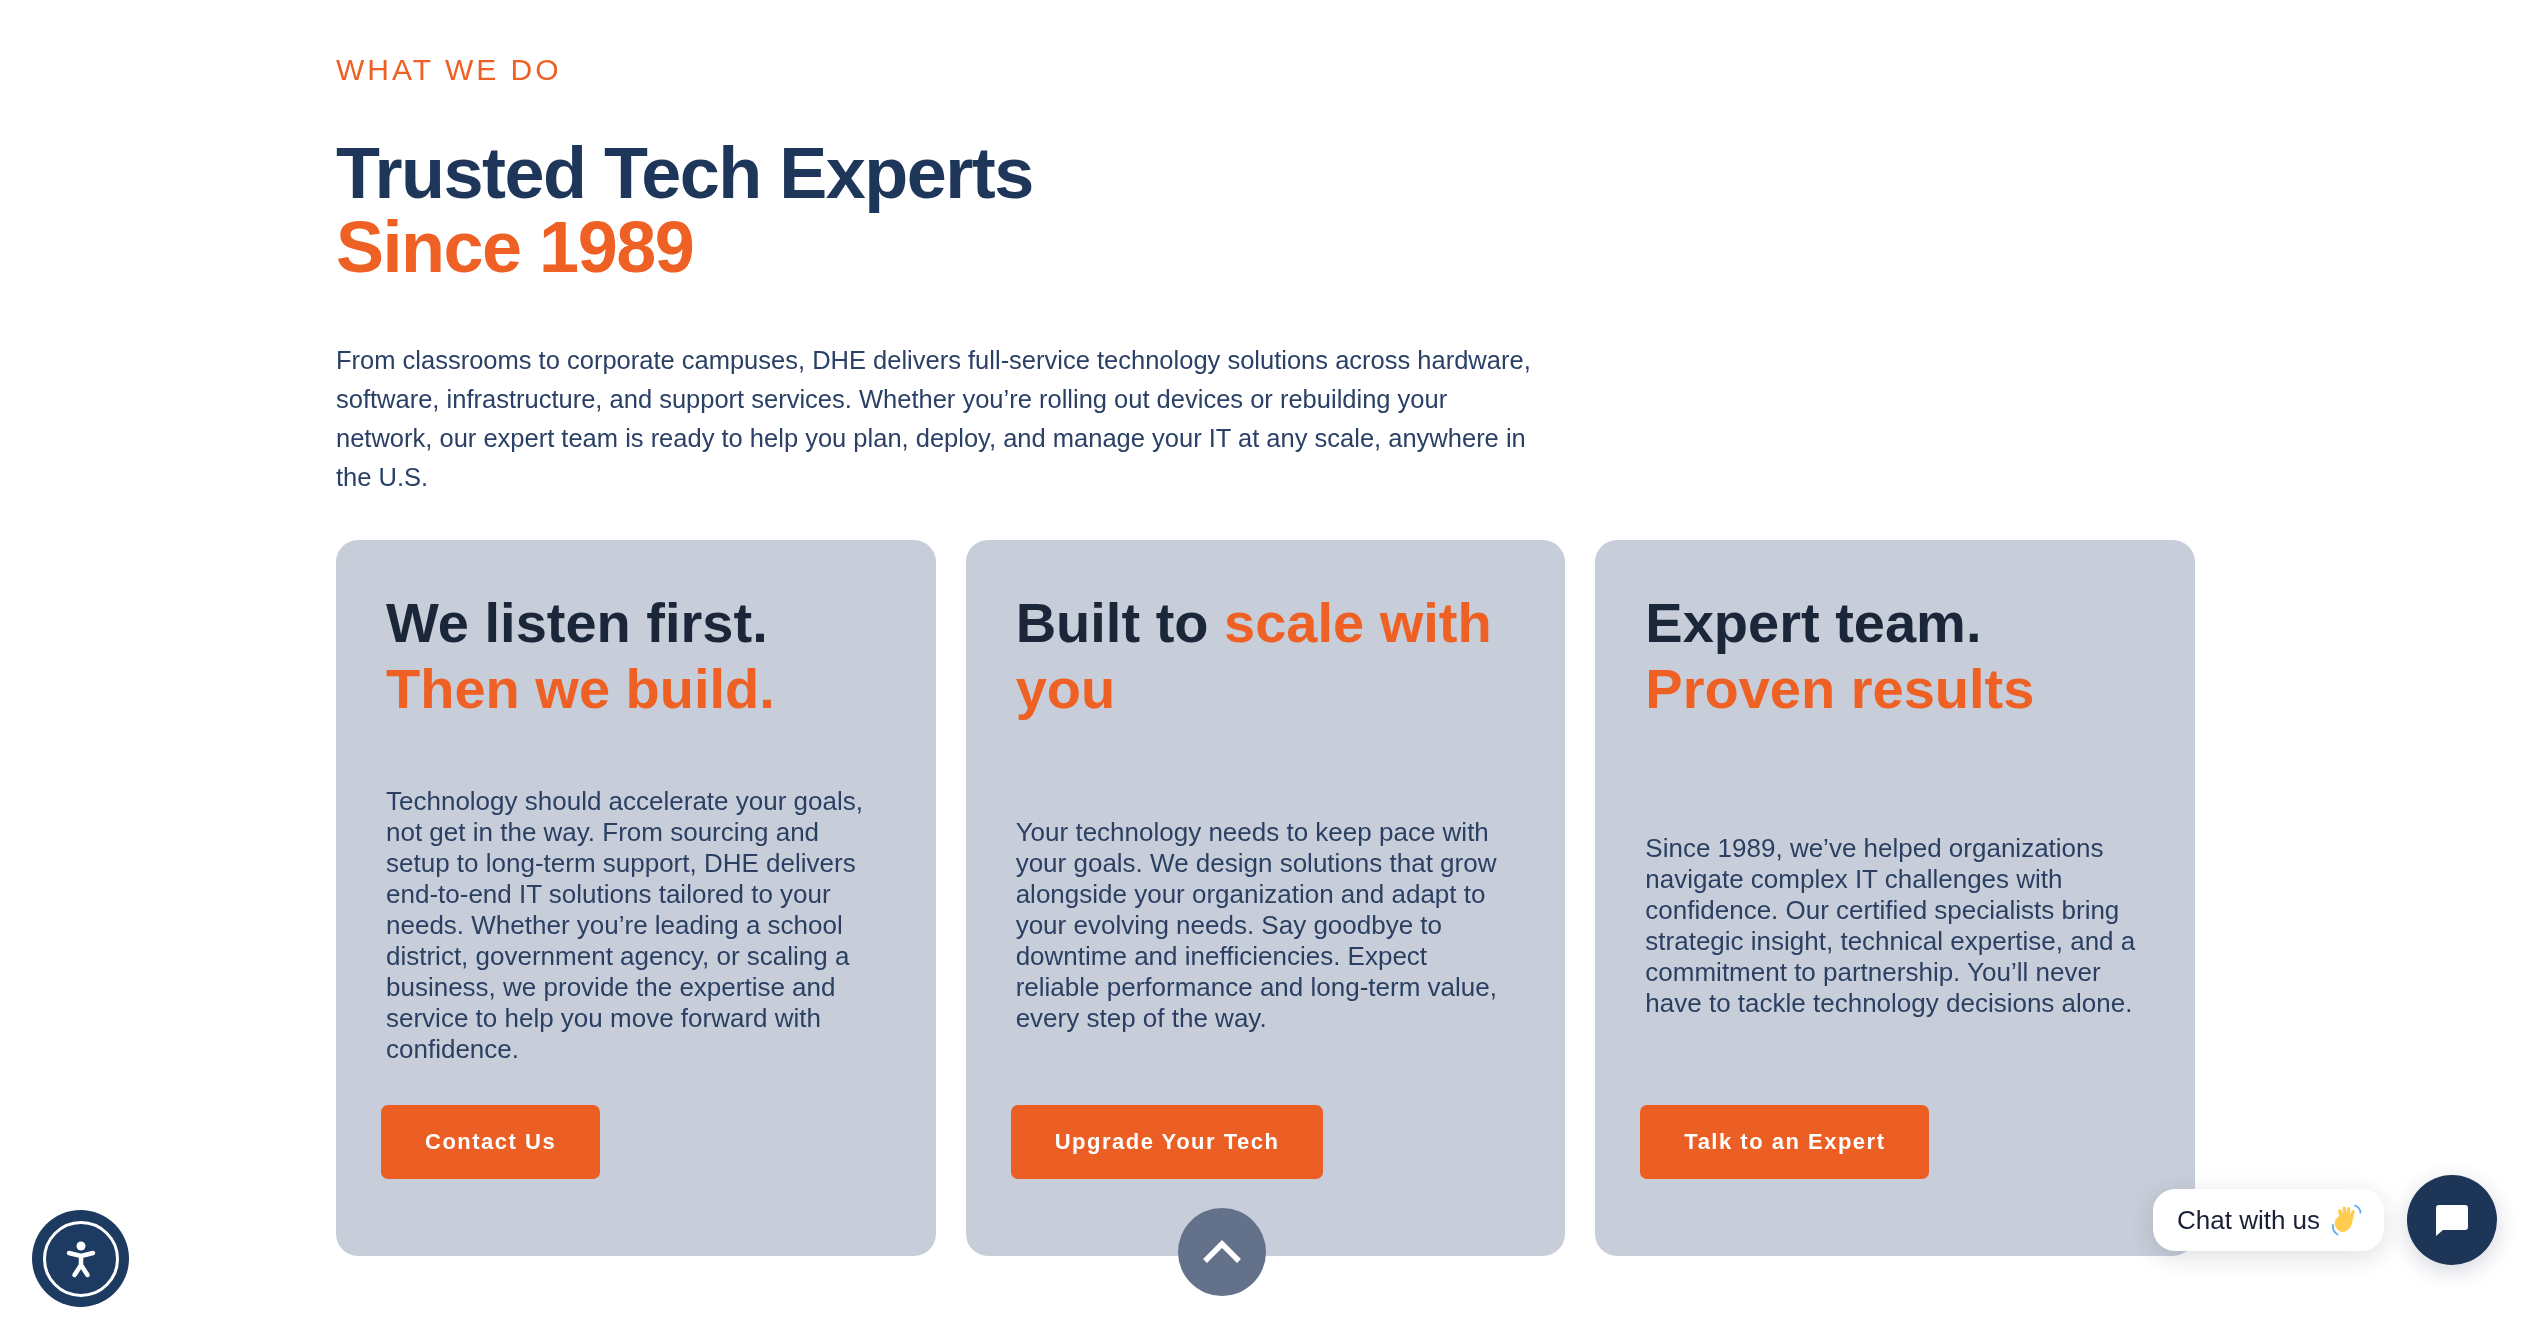  I want to click on section-title: Trusted Tech Experts Since 1989, so click(684, 210).